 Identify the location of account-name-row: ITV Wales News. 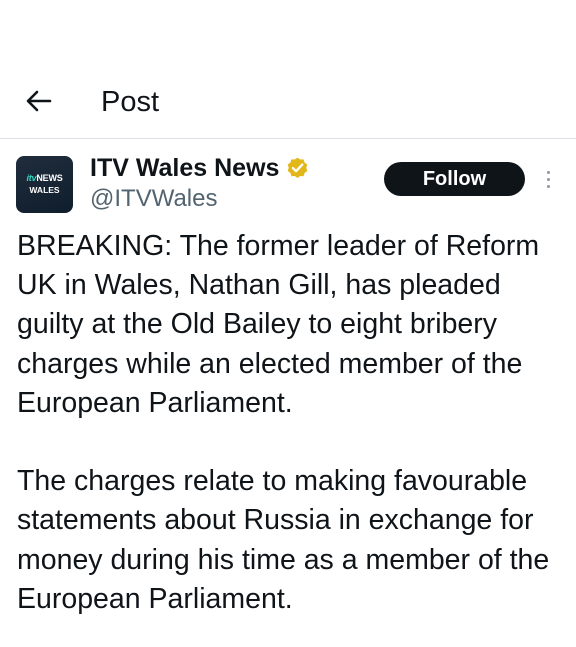
(200, 168).